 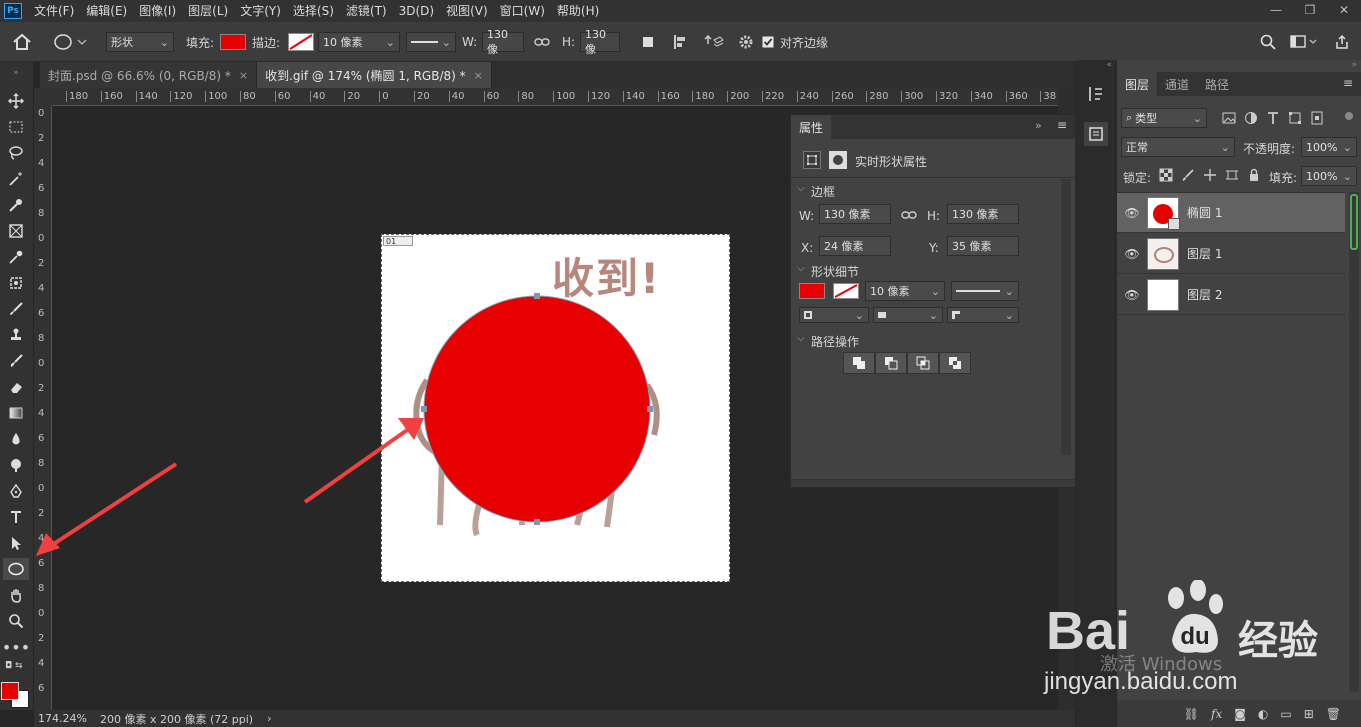 I want to click on menu-layer: 图层(L), so click(x=208, y=11).